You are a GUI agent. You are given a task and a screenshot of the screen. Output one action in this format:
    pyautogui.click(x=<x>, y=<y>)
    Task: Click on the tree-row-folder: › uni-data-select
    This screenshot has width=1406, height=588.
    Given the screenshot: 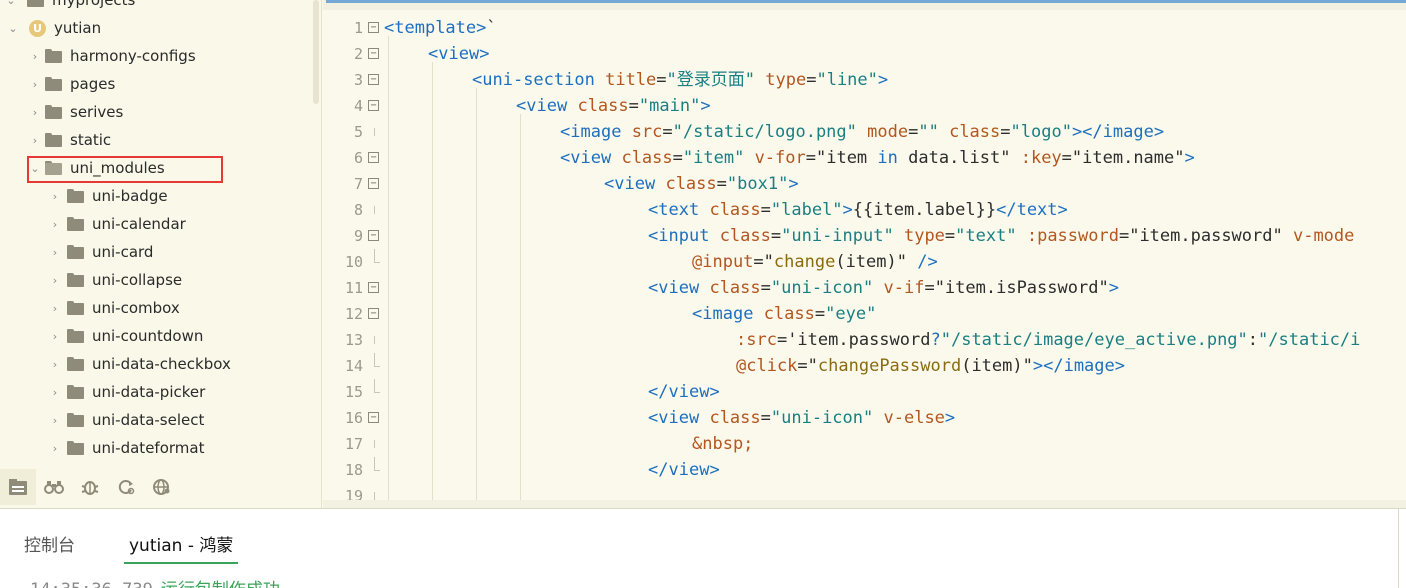 What is the action you would take?
    pyautogui.click(x=155, y=420)
    